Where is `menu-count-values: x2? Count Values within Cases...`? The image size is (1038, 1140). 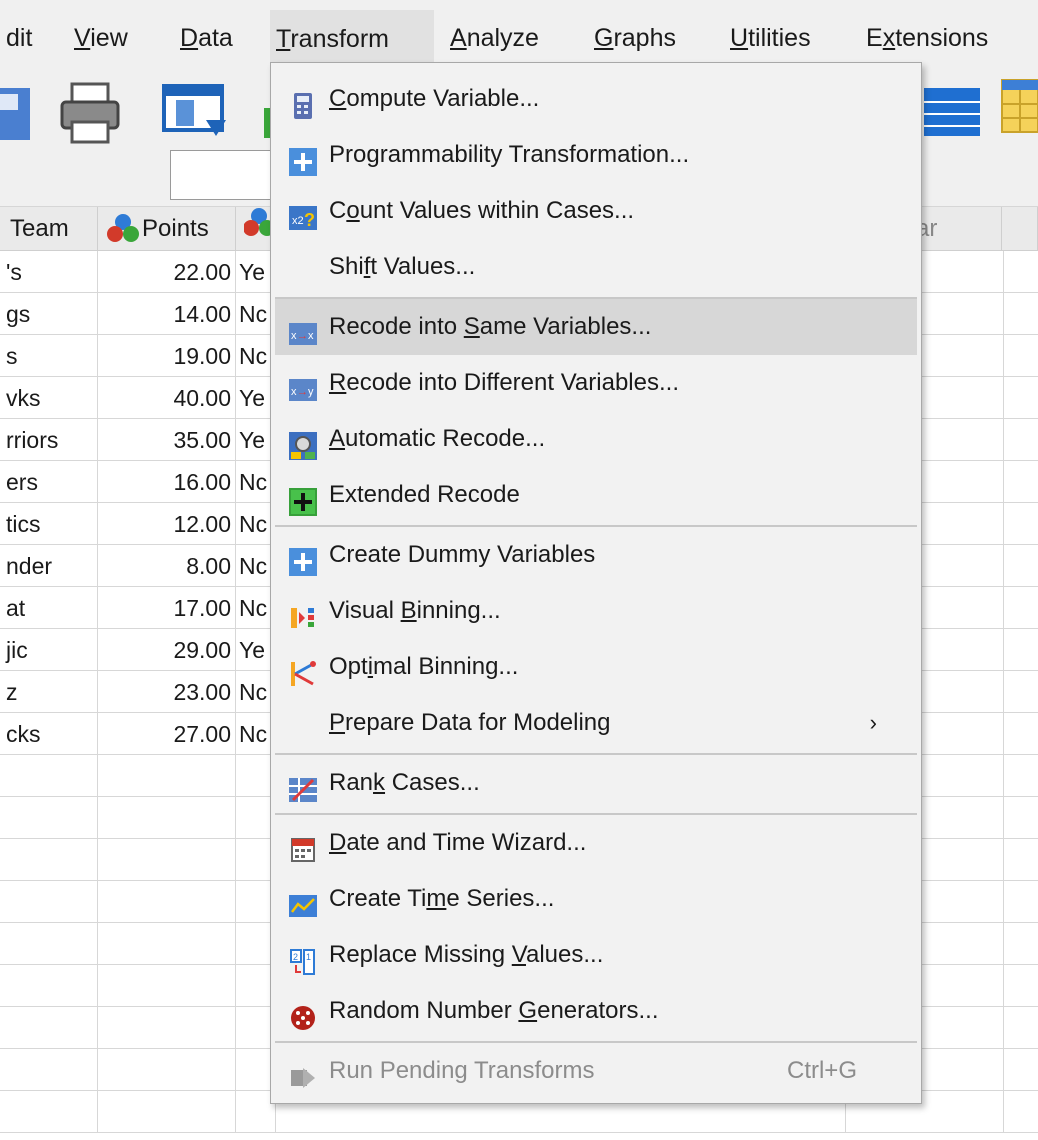 menu-count-values: x2? Count Values within Cases... is located at coordinates (596, 211).